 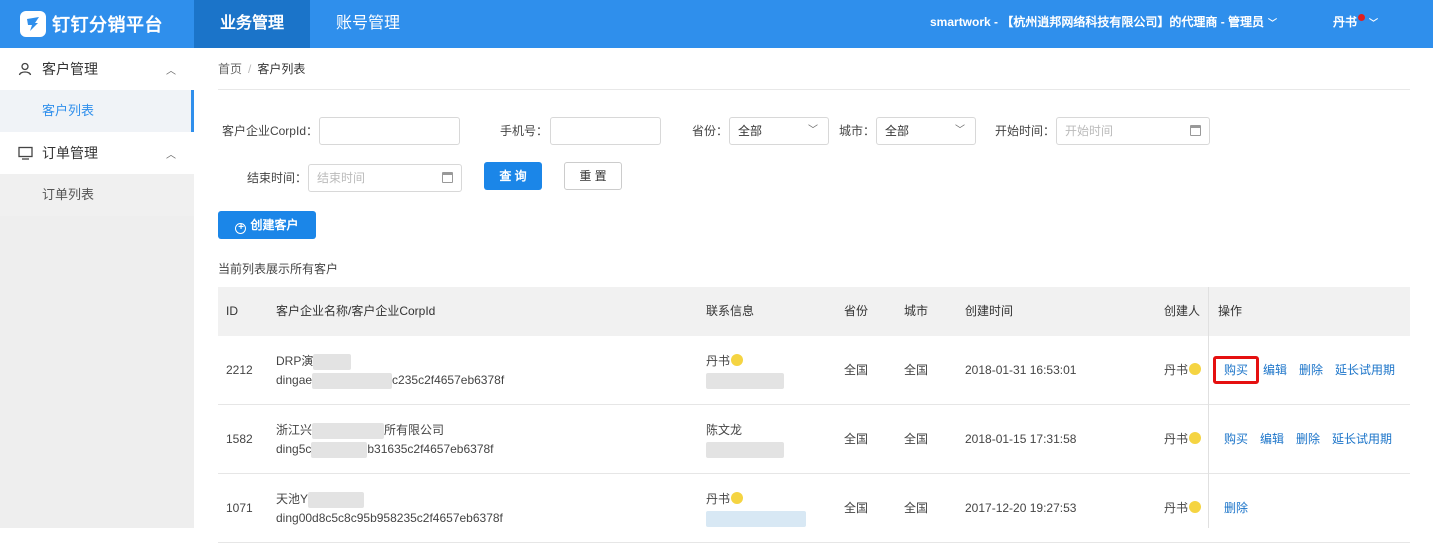 What do you see at coordinates (241, 228) in the screenshot?
I see `plus-circle-icon: +` at bounding box center [241, 228].